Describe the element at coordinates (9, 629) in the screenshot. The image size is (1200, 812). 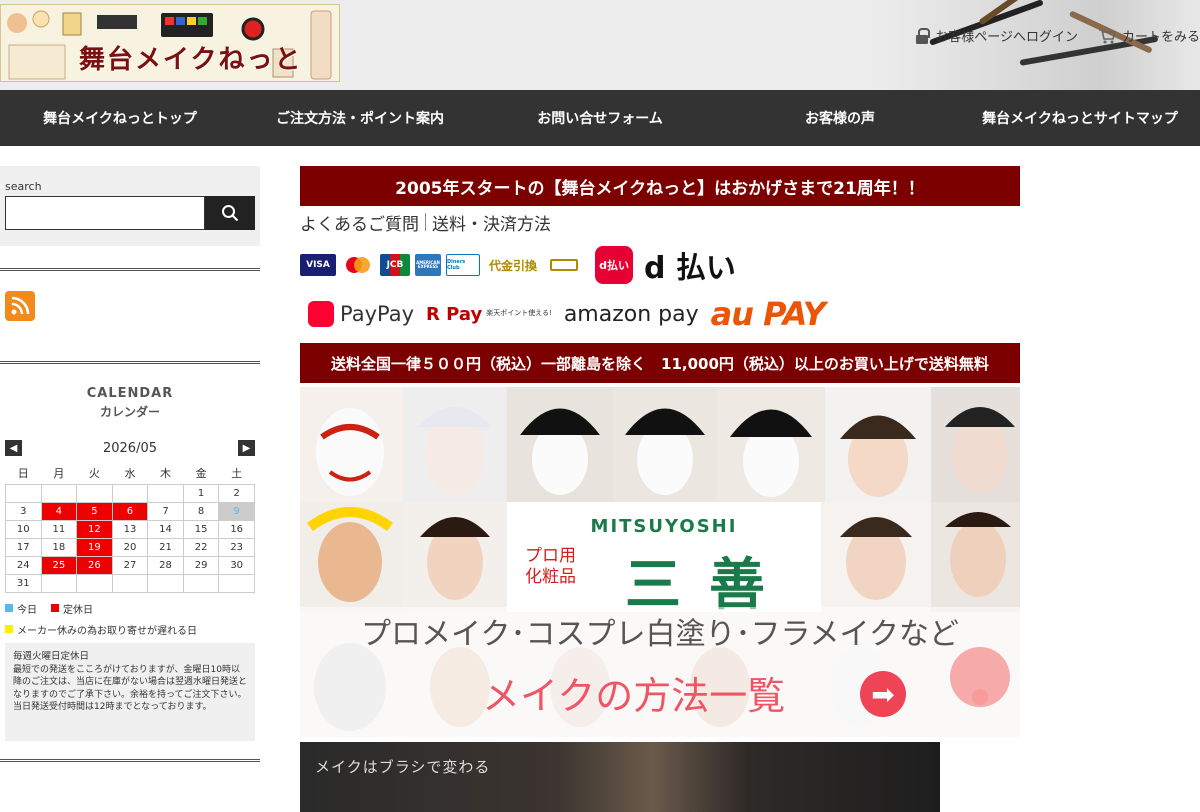
I see `legend-delay-swatch` at that location.